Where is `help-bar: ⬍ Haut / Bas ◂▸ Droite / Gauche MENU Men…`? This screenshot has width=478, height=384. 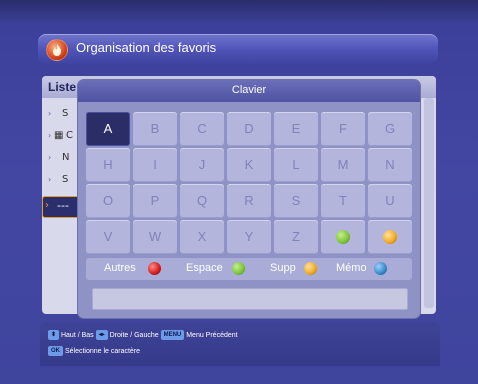
help-bar: ⬍ Haut / Bas ◂▸ Droite / Gauche MENU Men… is located at coordinates (240, 344).